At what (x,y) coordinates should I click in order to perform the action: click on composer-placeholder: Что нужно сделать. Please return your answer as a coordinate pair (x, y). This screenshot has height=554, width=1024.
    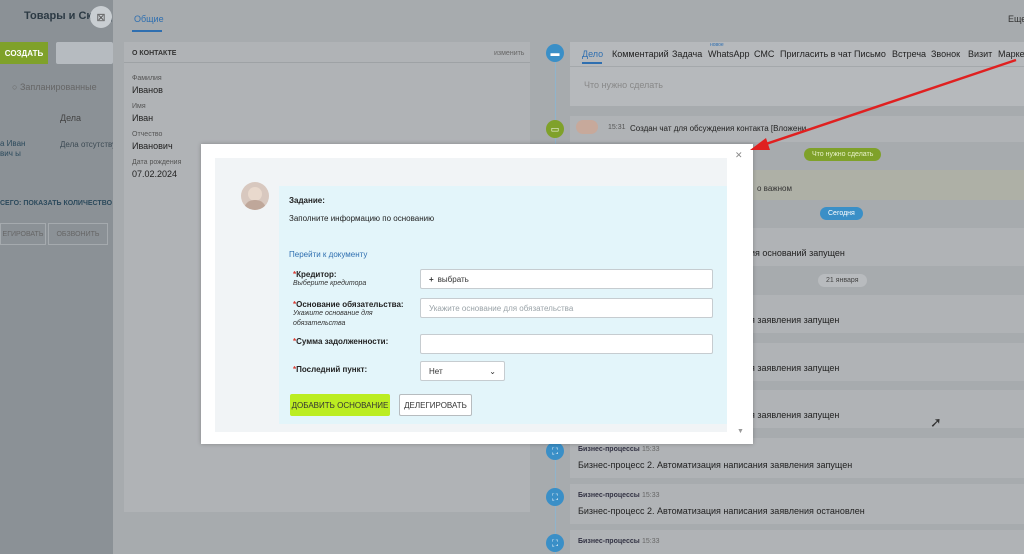
    Looking at the image, I should click on (623, 85).